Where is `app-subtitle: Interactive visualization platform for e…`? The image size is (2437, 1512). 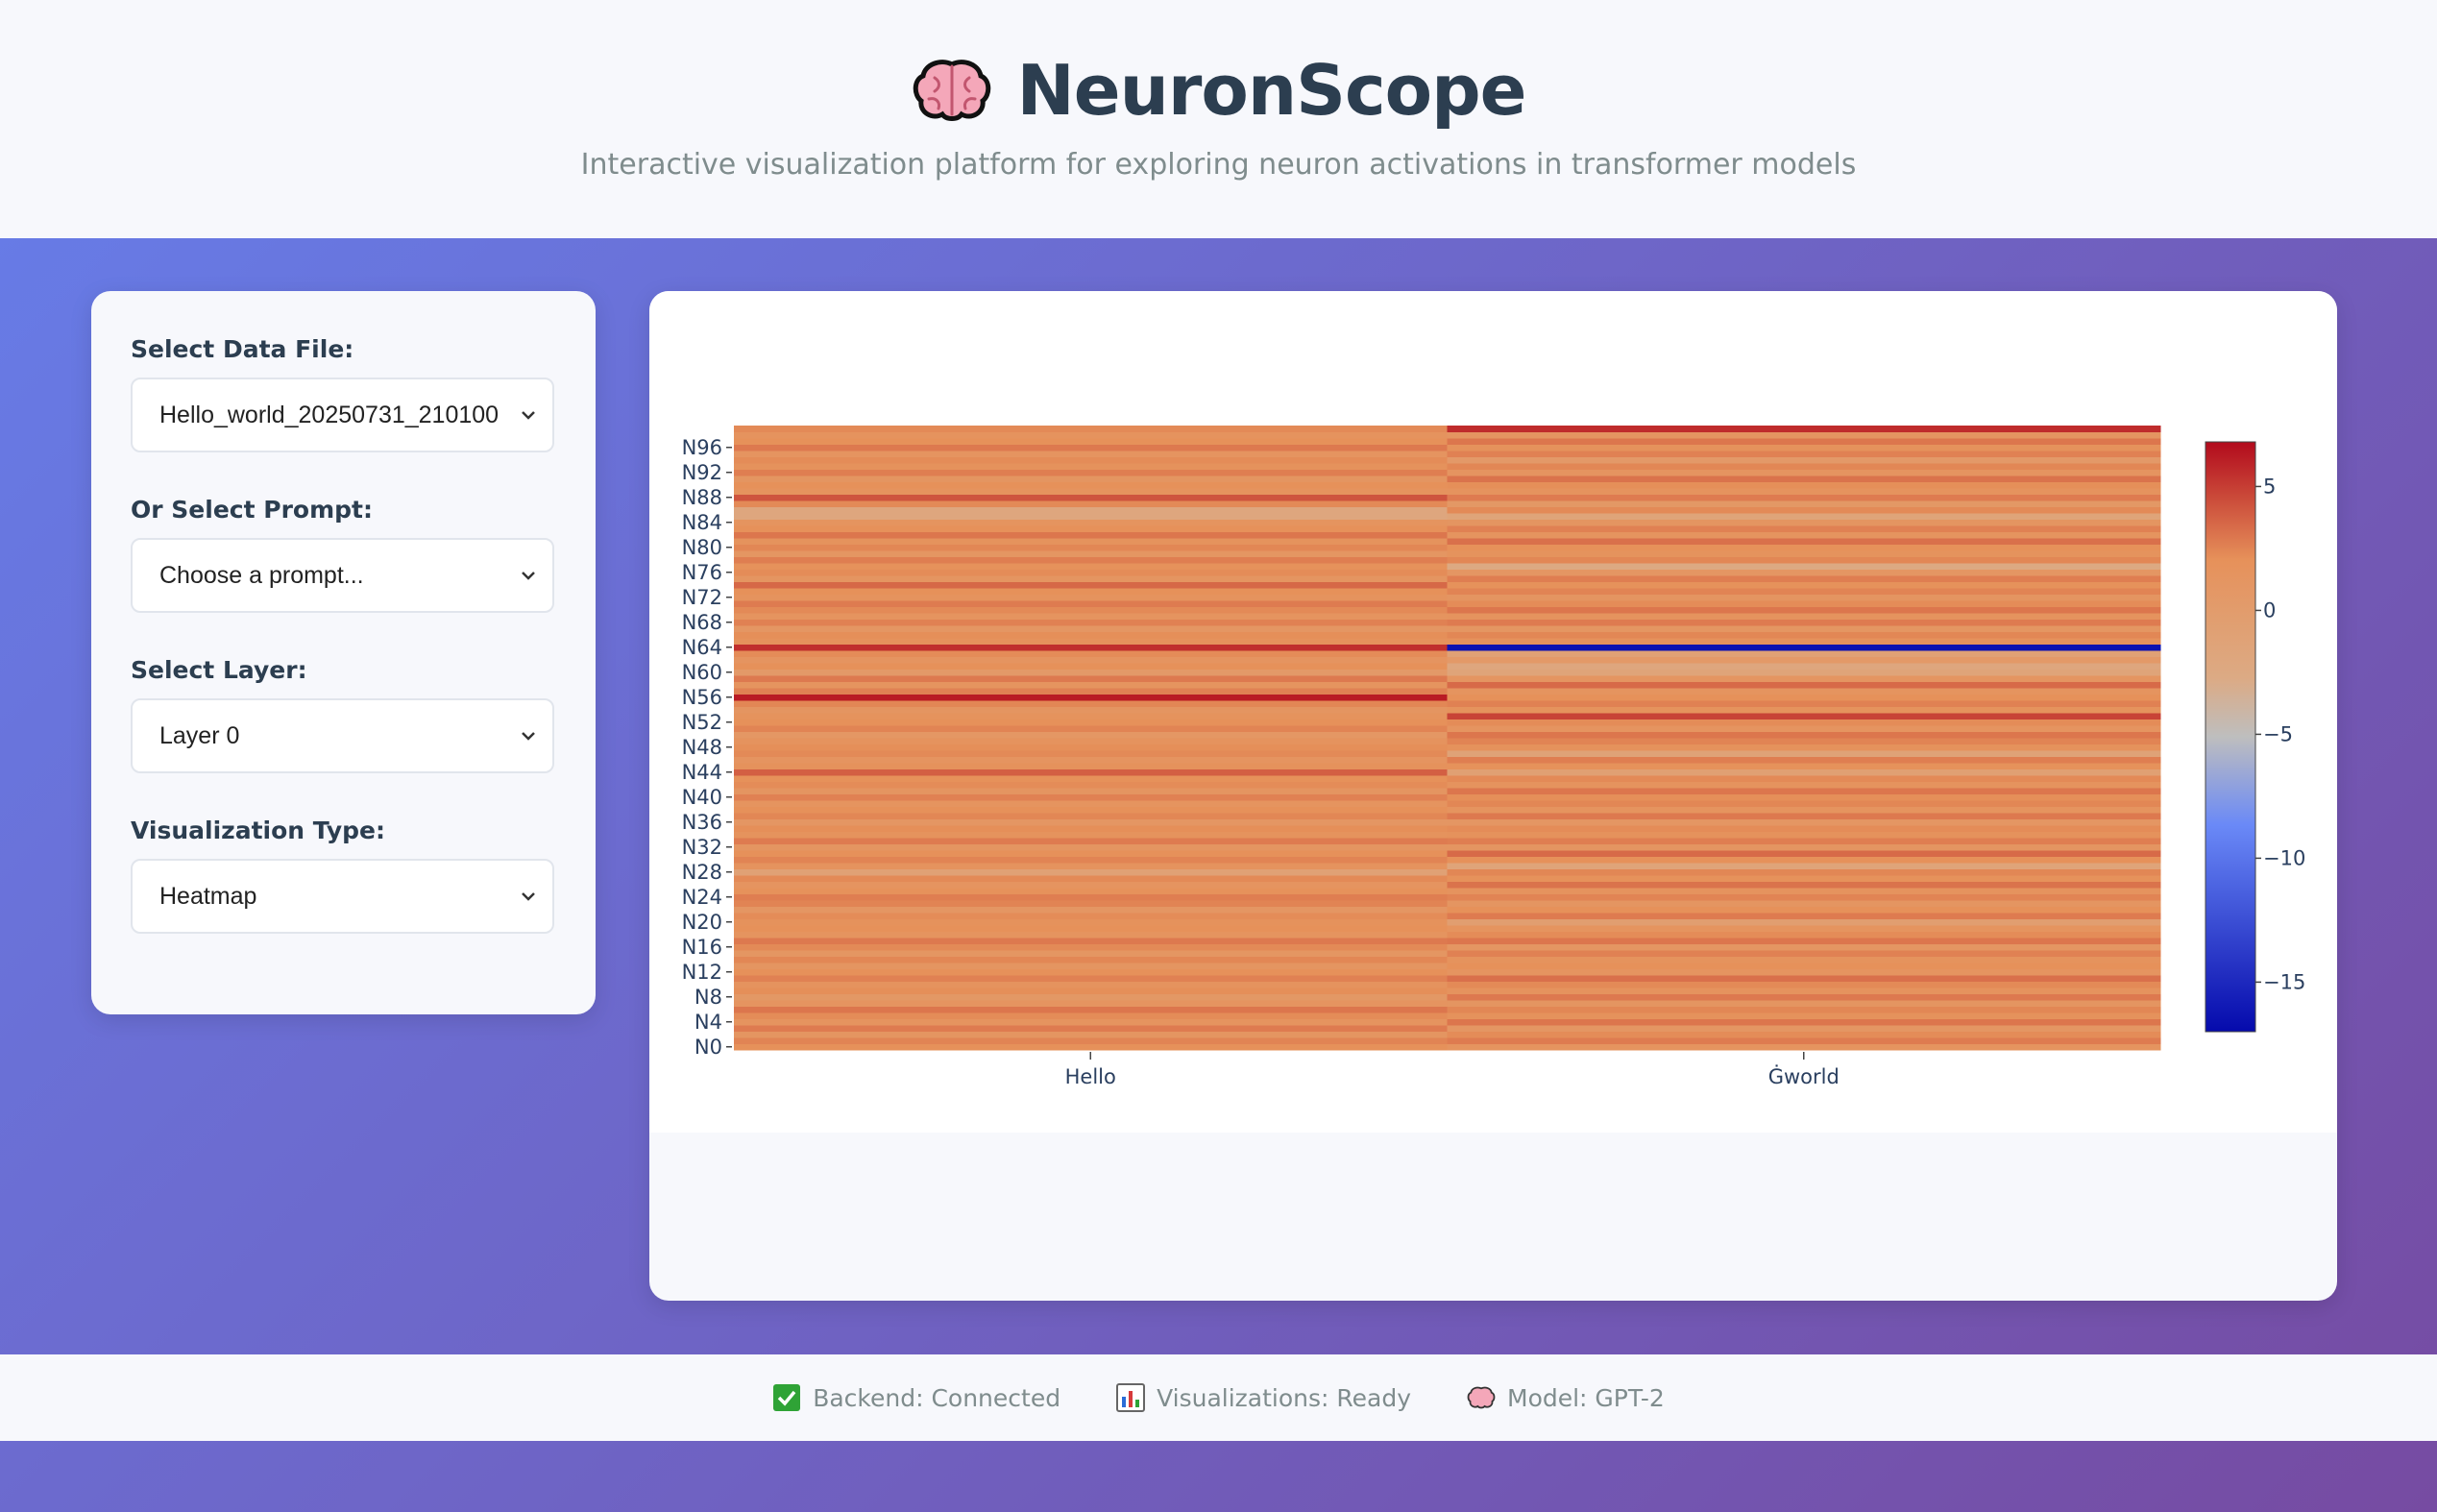
app-subtitle: Interactive visualization platform for e… is located at coordinates (1218, 165).